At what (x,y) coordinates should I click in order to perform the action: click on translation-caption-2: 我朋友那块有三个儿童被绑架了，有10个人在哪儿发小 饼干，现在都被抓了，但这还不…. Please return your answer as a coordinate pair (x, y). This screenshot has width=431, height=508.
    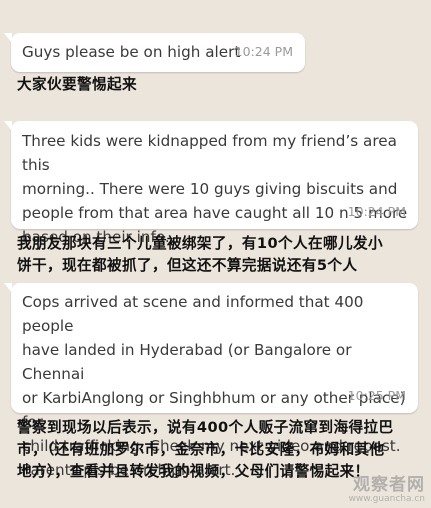
    Looking at the image, I should click on (200, 254).